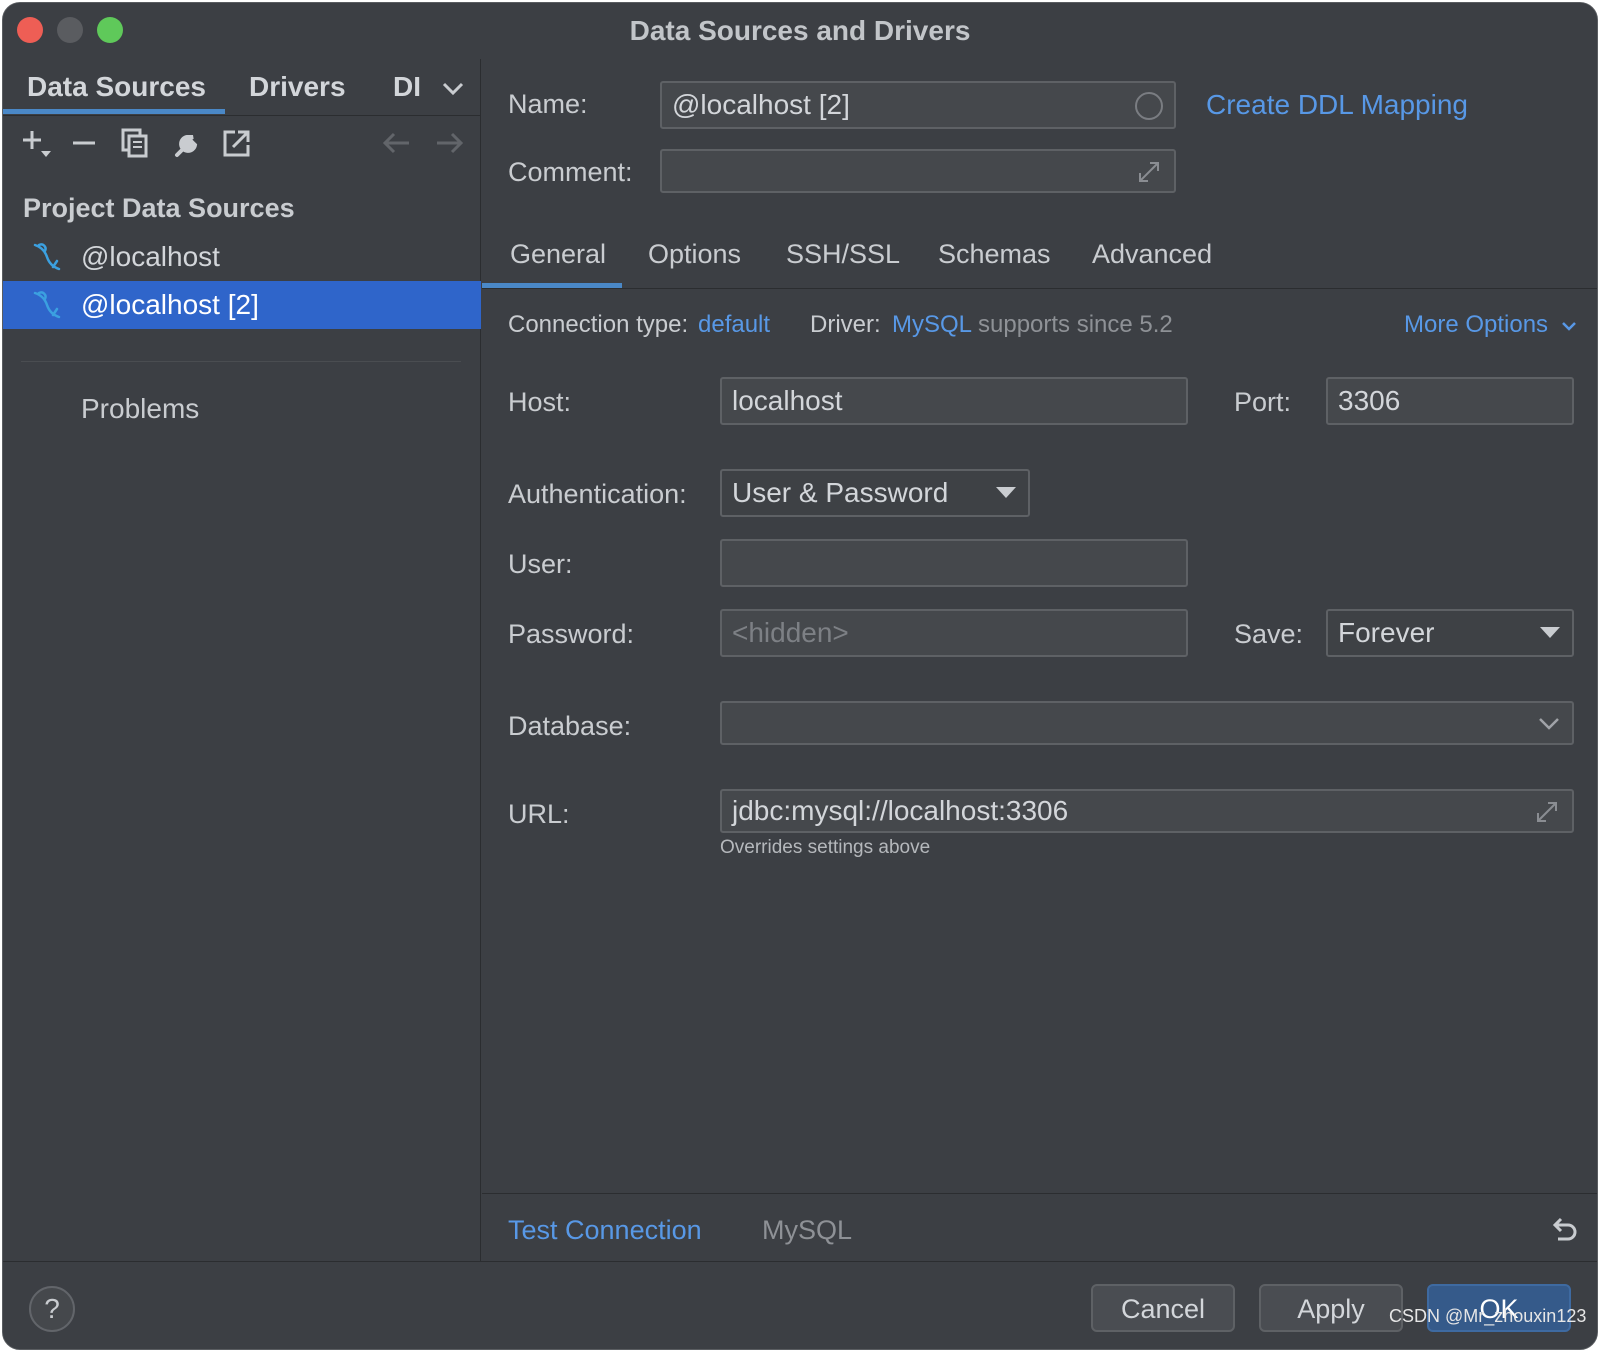  What do you see at coordinates (694, 254) in the screenshot?
I see `tab-options: Options` at bounding box center [694, 254].